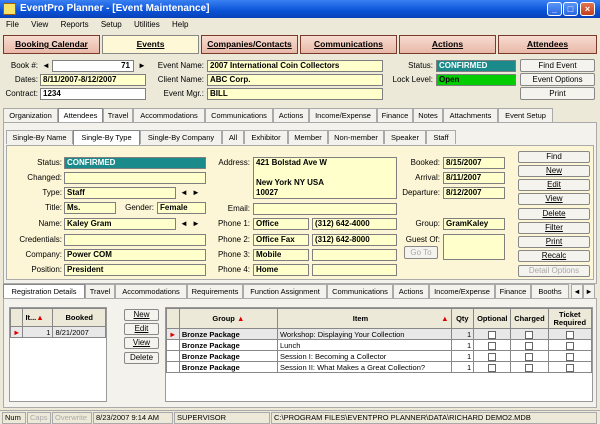 The width and height of the screenshot is (600, 424). Describe the element at coordinates (474, 163) in the screenshot. I see `booked-field: 8/15/2007` at that location.